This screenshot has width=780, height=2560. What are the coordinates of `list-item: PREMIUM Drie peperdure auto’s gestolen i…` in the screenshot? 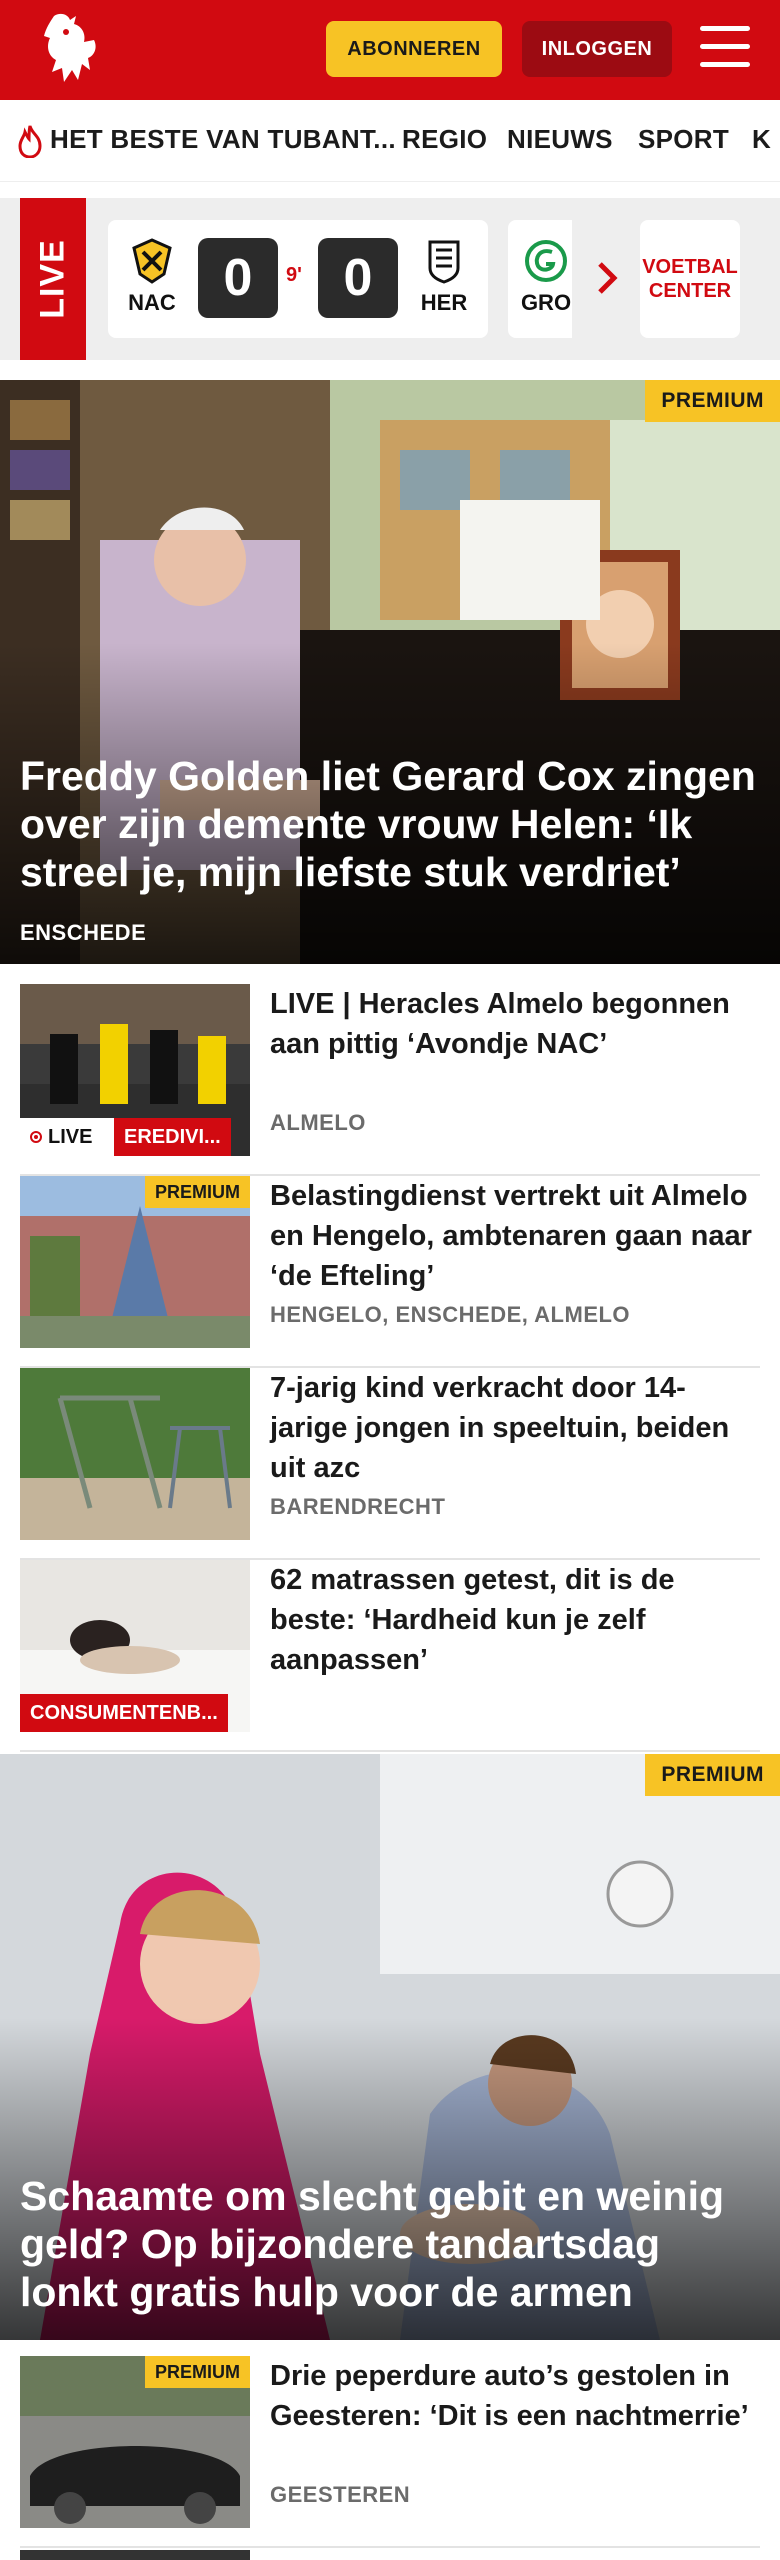 It's located at (390, 2452).